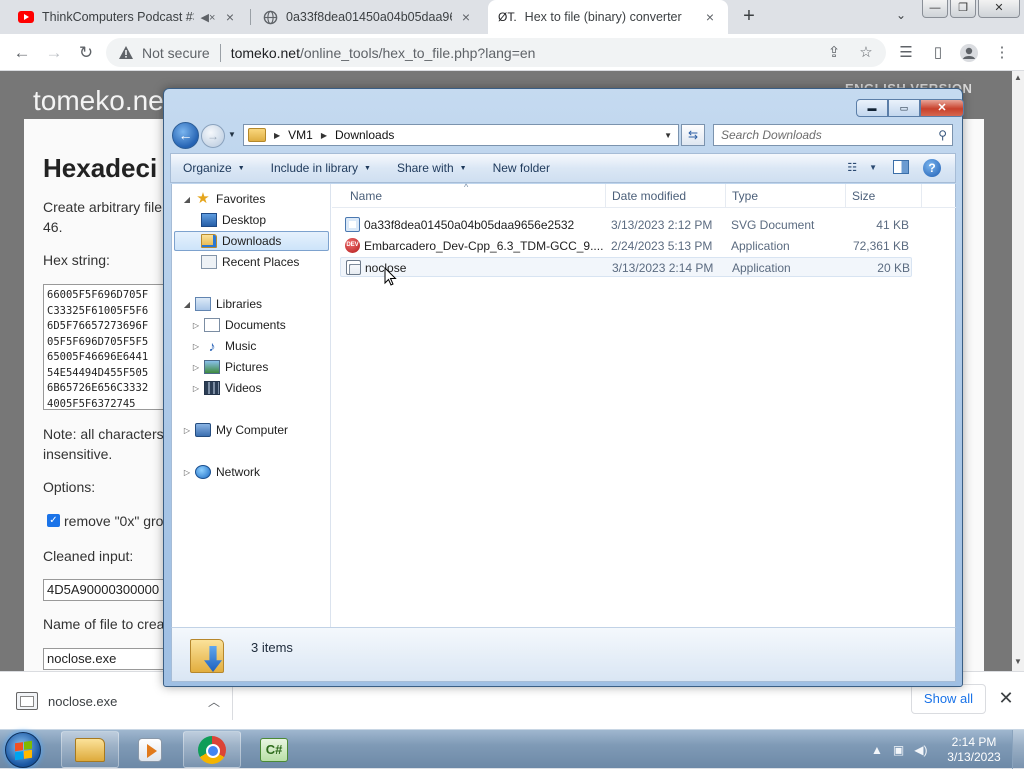 This screenshot has height=769, width=1024. Describe the element at coordinates (898, 750) in the screenshot. I see `network-tray-icon: ▣` at that location.